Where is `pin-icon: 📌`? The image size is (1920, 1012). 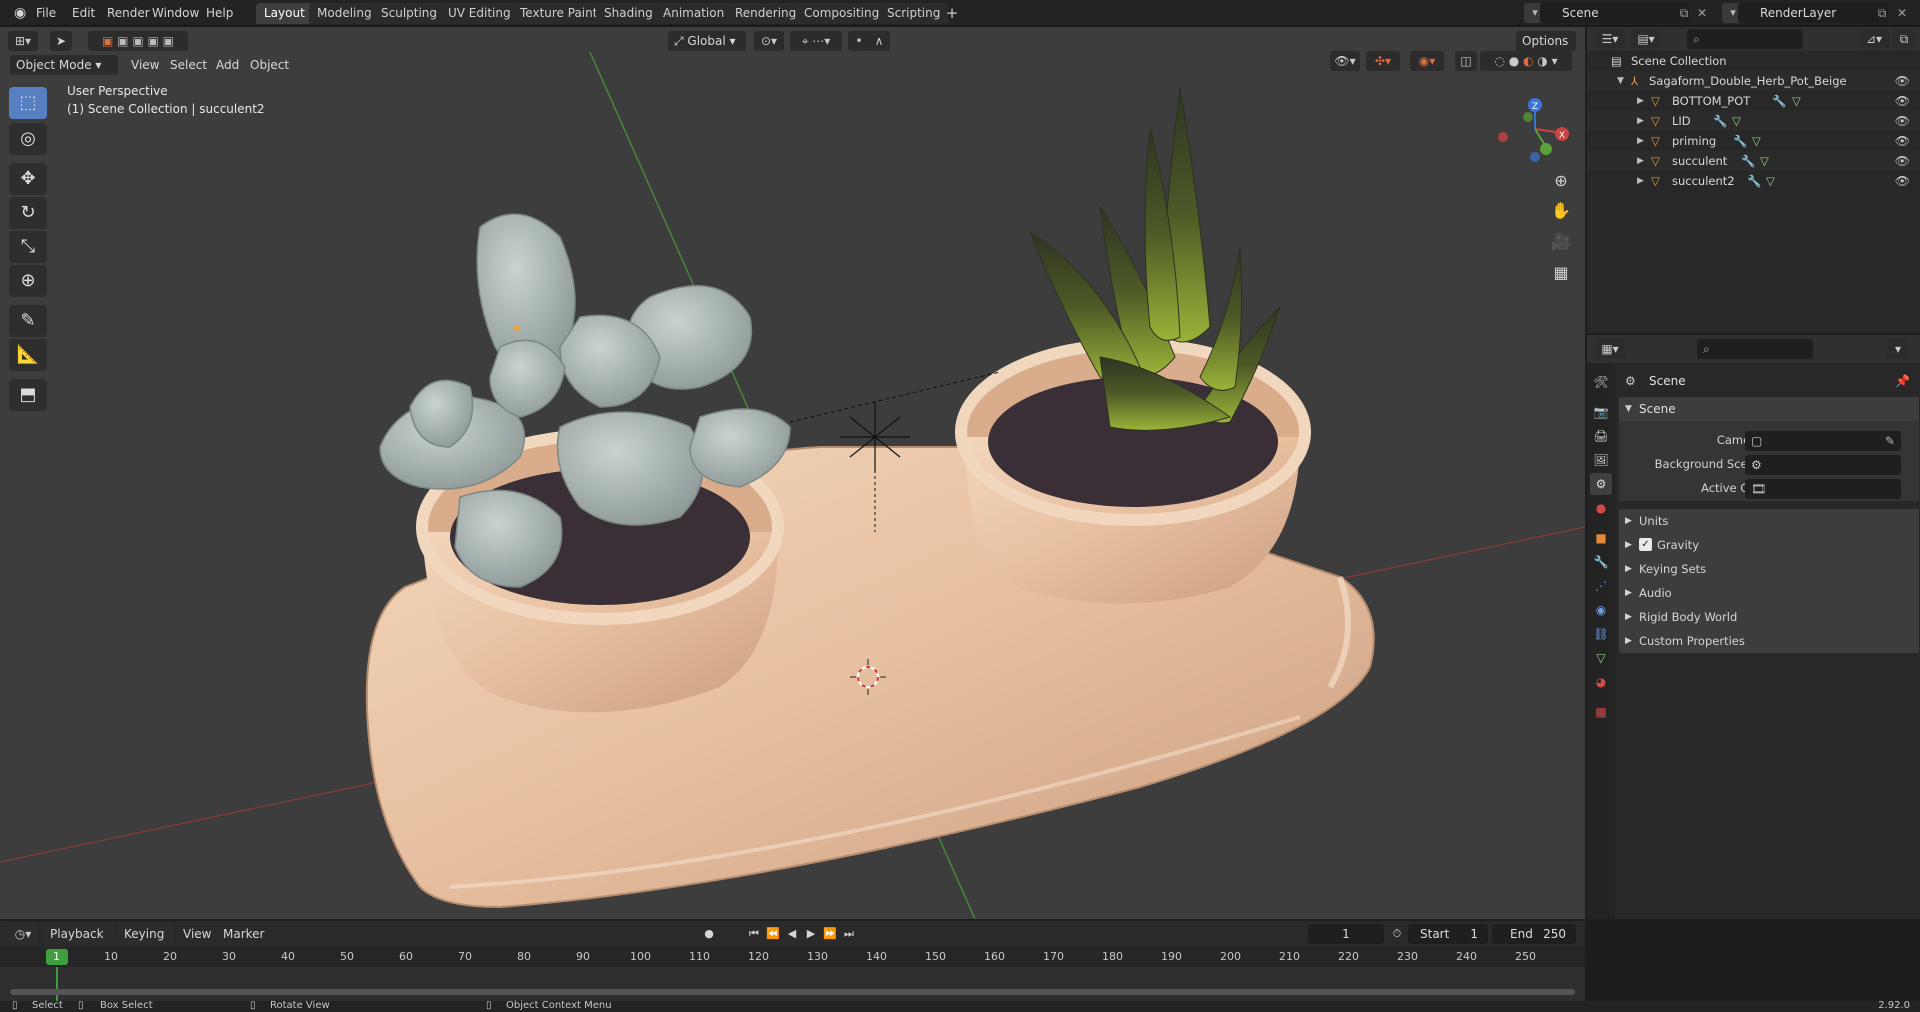 pin-icon: 📌 is located at coordinates (1902, 381).